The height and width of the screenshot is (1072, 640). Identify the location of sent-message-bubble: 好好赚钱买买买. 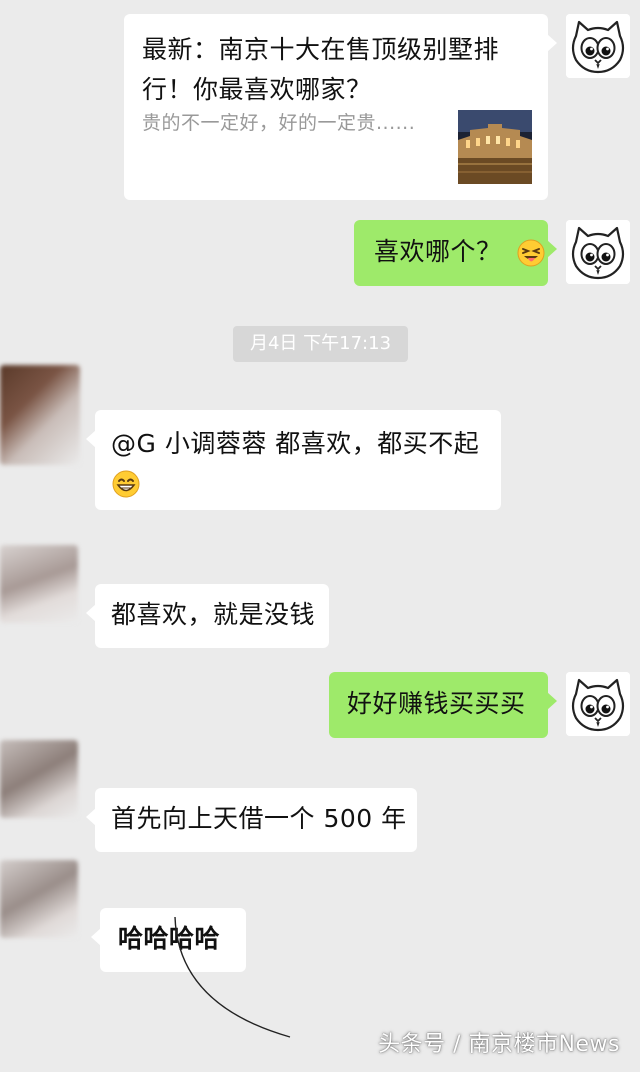
(443, 705).